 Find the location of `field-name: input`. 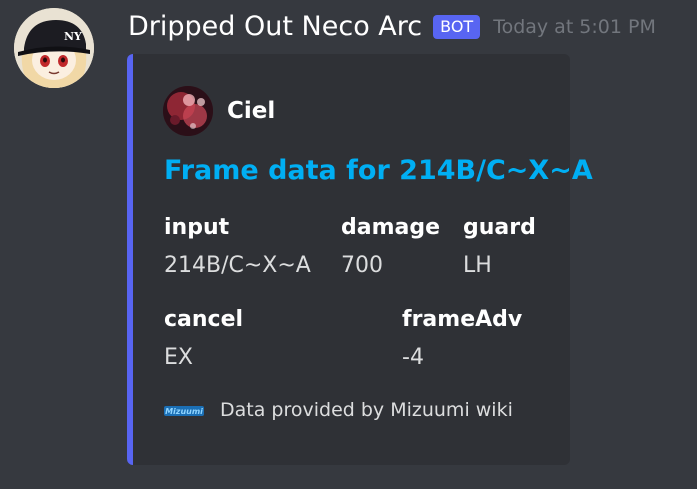

field-name: input is located at coordinates (197, 227).